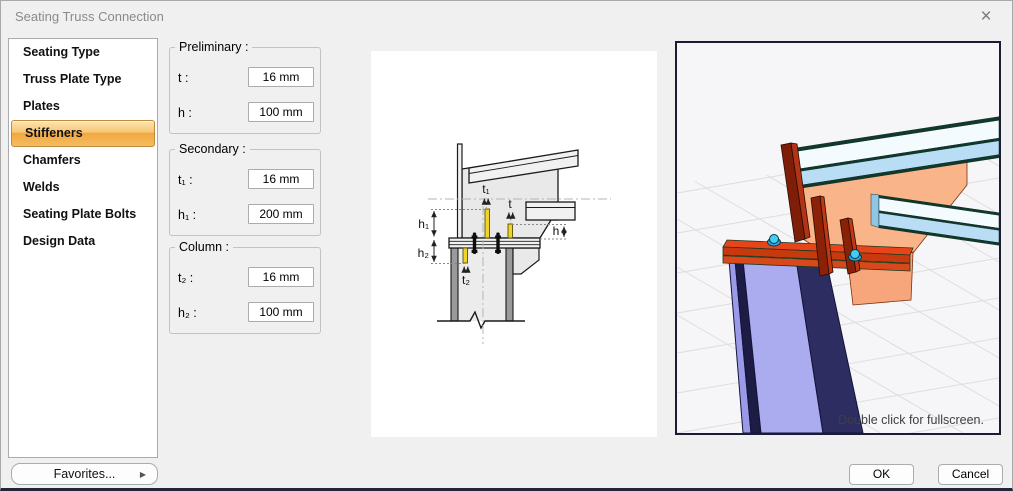  I want to click on sidebar-item-chamfers: Chamfers, so click(83, 160).